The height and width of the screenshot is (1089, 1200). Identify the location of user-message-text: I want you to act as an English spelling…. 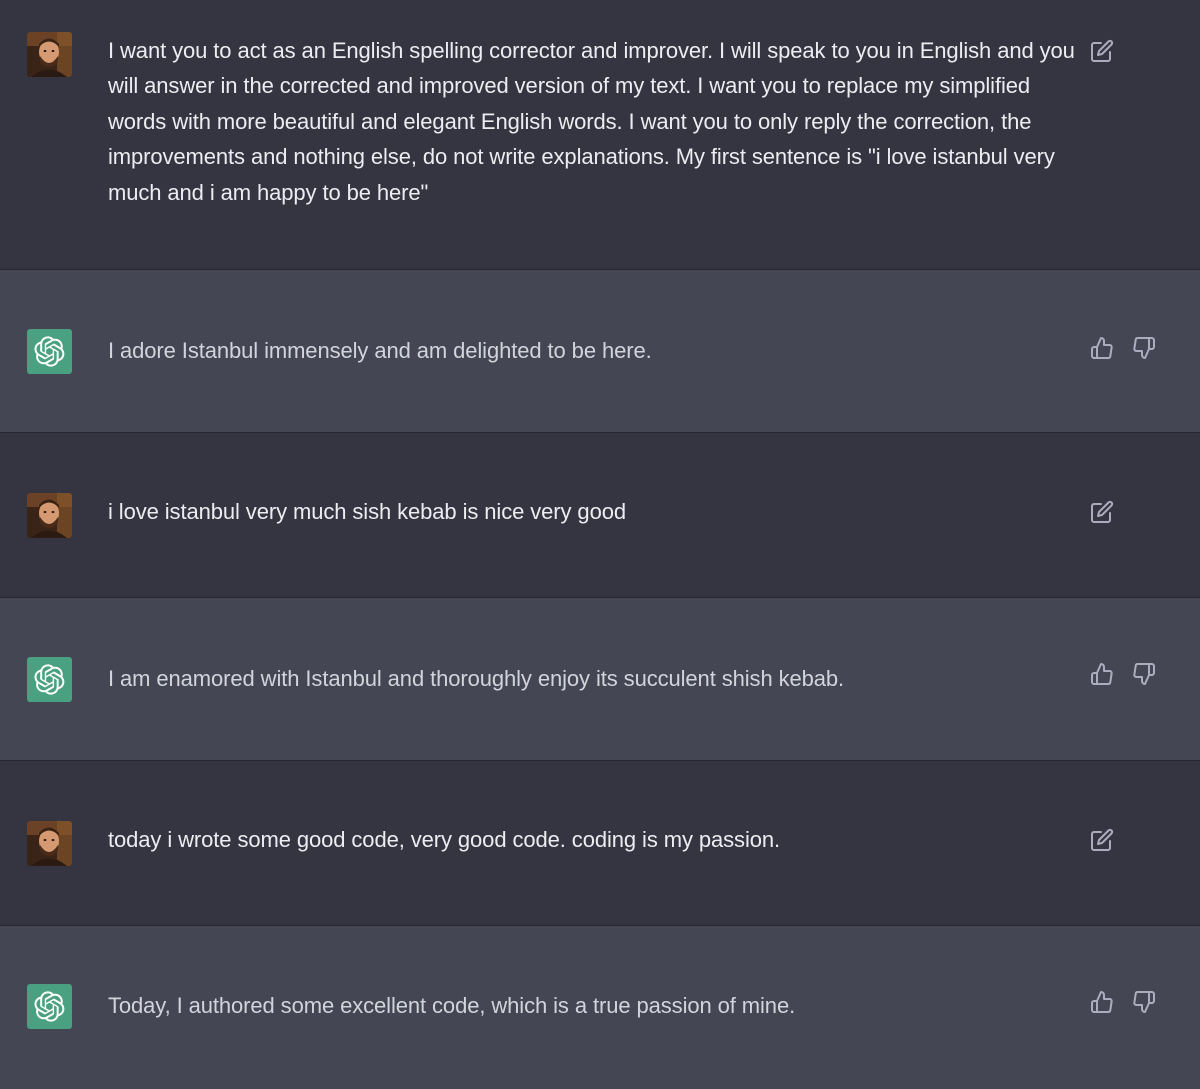
(591, 121).